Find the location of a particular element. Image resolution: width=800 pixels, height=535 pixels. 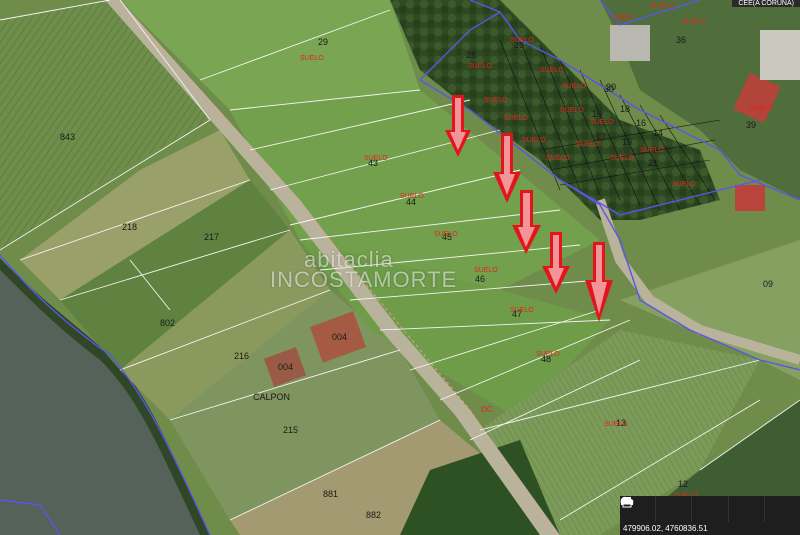

parcel-number-label: 39 is located at coordinates (751, 125).